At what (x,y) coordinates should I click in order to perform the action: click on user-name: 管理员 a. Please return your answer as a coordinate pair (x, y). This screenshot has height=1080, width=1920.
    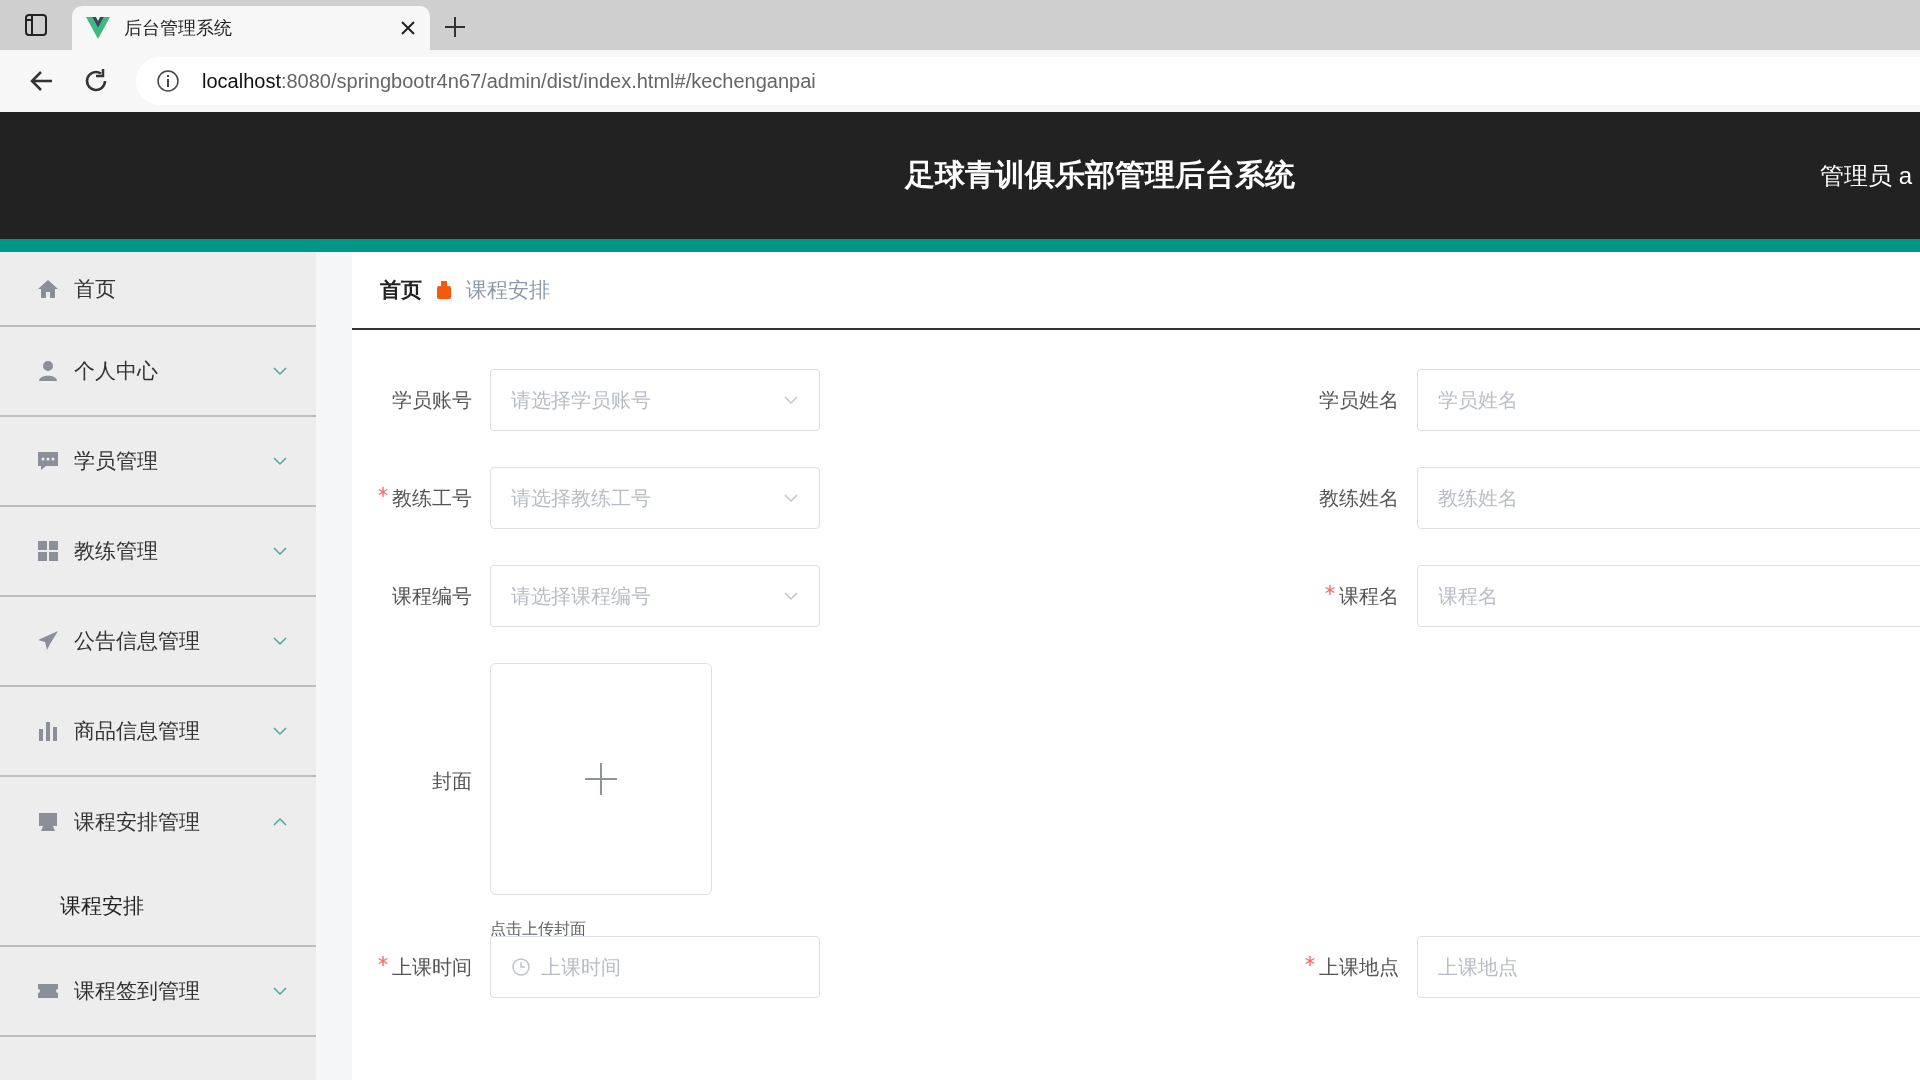
    Looking at the image, I should click on (1866, 175).